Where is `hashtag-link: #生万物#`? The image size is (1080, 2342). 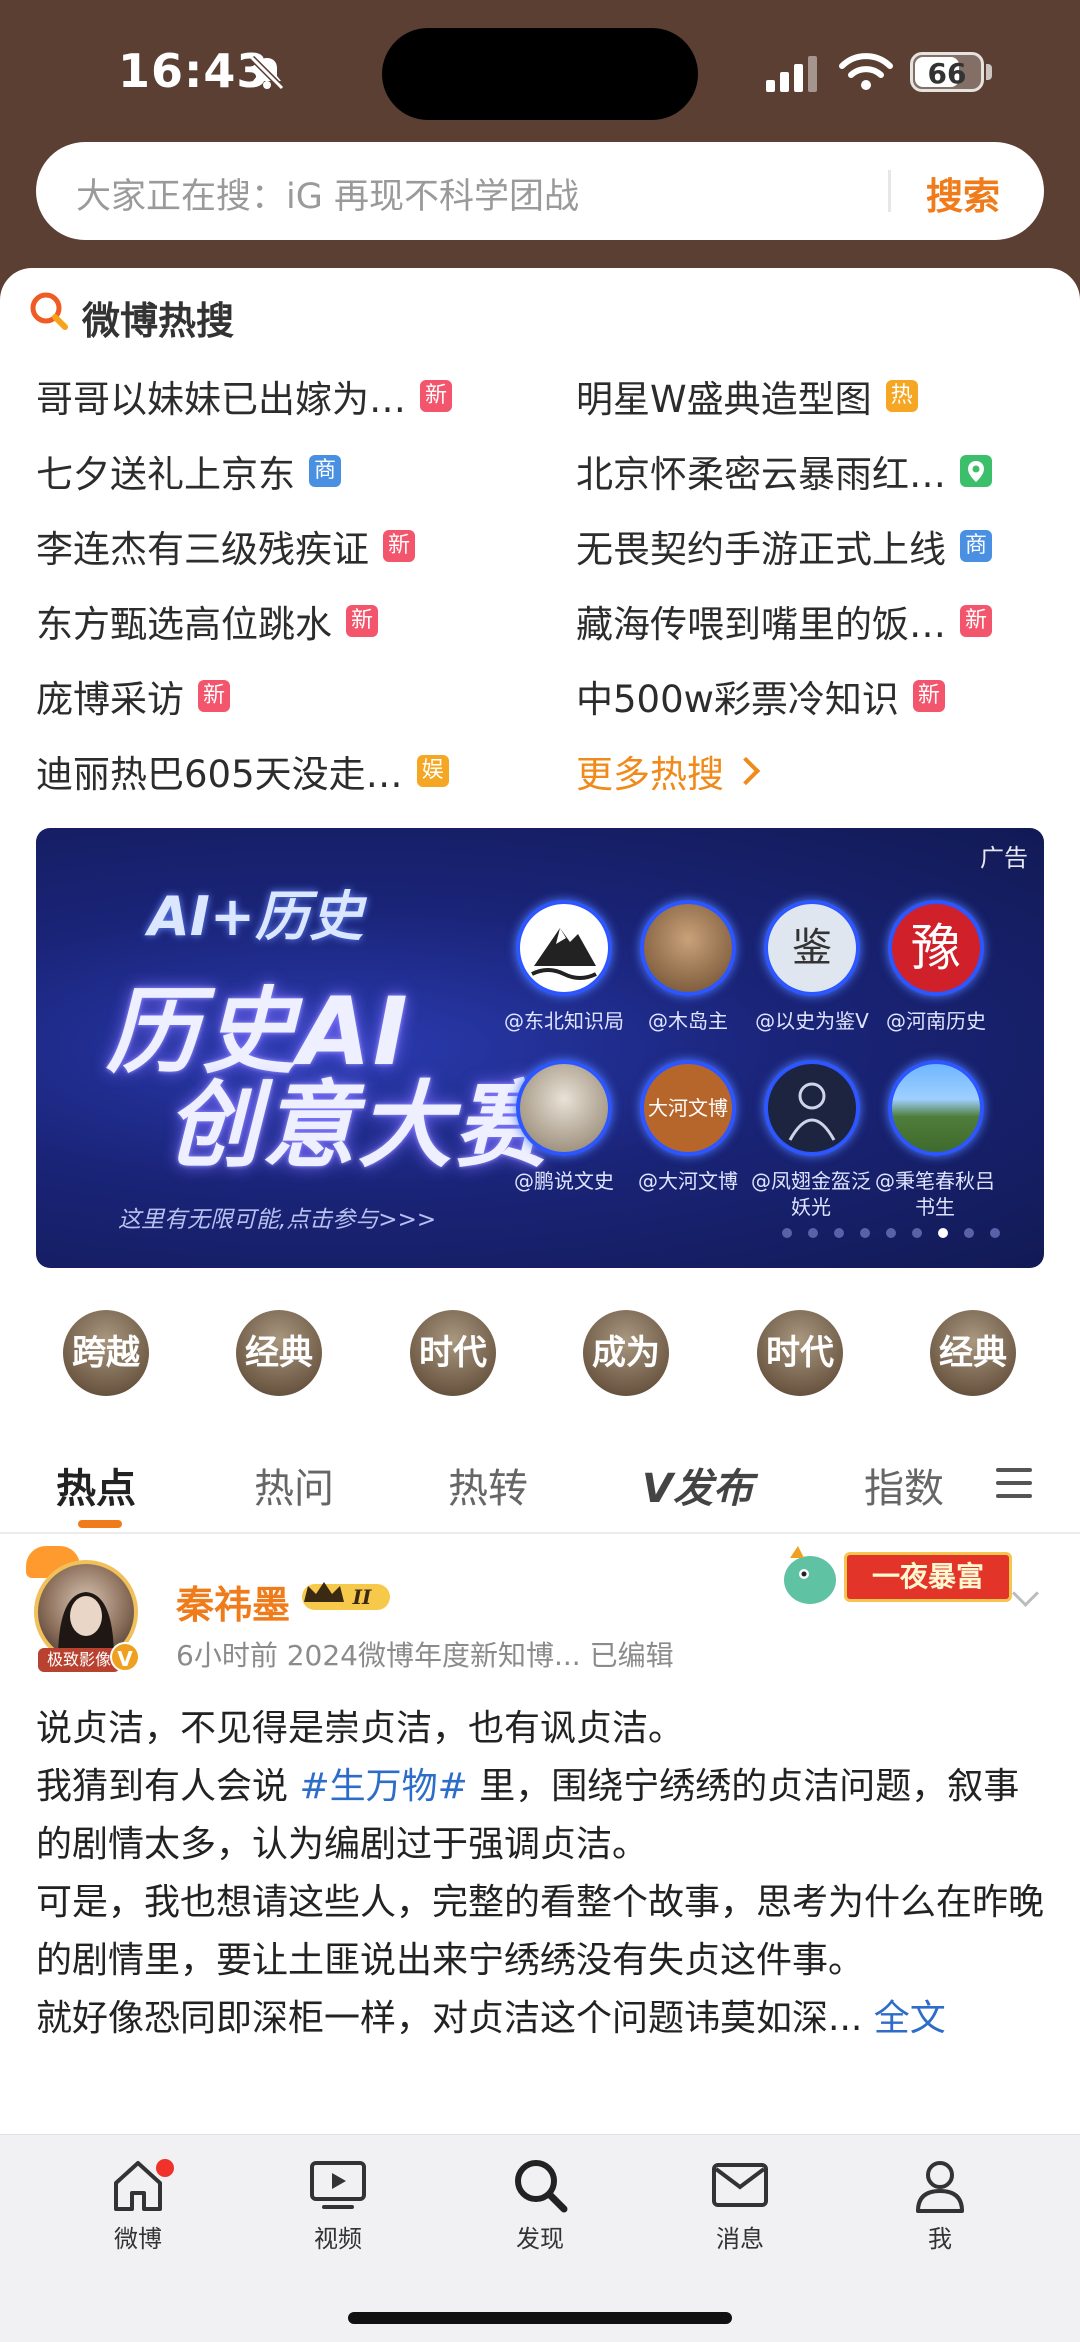
hashtag-link: #生万物# is located at coordinates (383, 1786).